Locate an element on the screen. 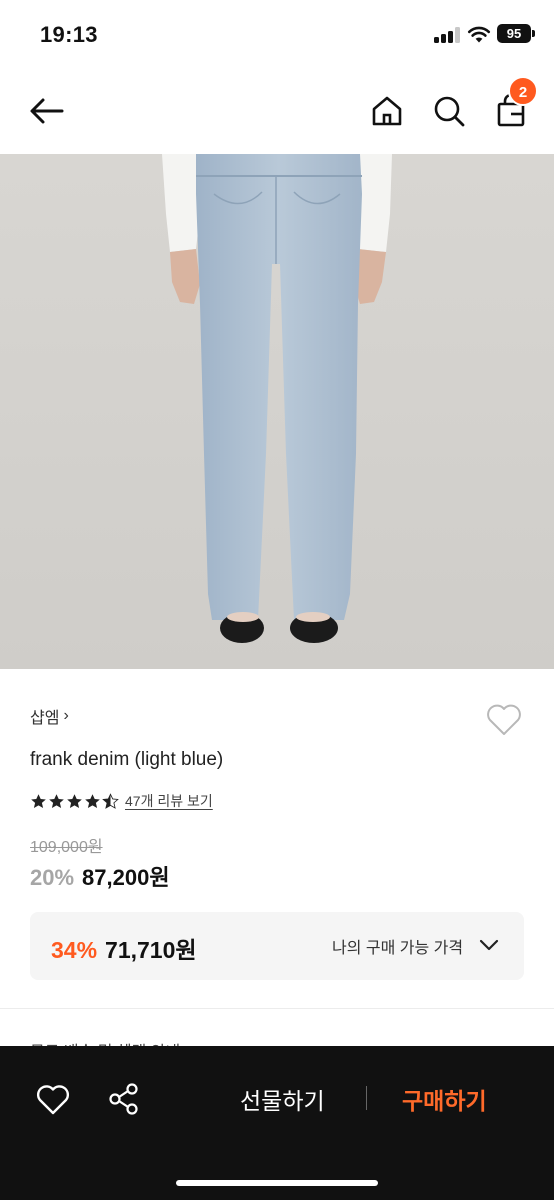  status-bar: 19:13 95 is located at coordinates (277, 35).